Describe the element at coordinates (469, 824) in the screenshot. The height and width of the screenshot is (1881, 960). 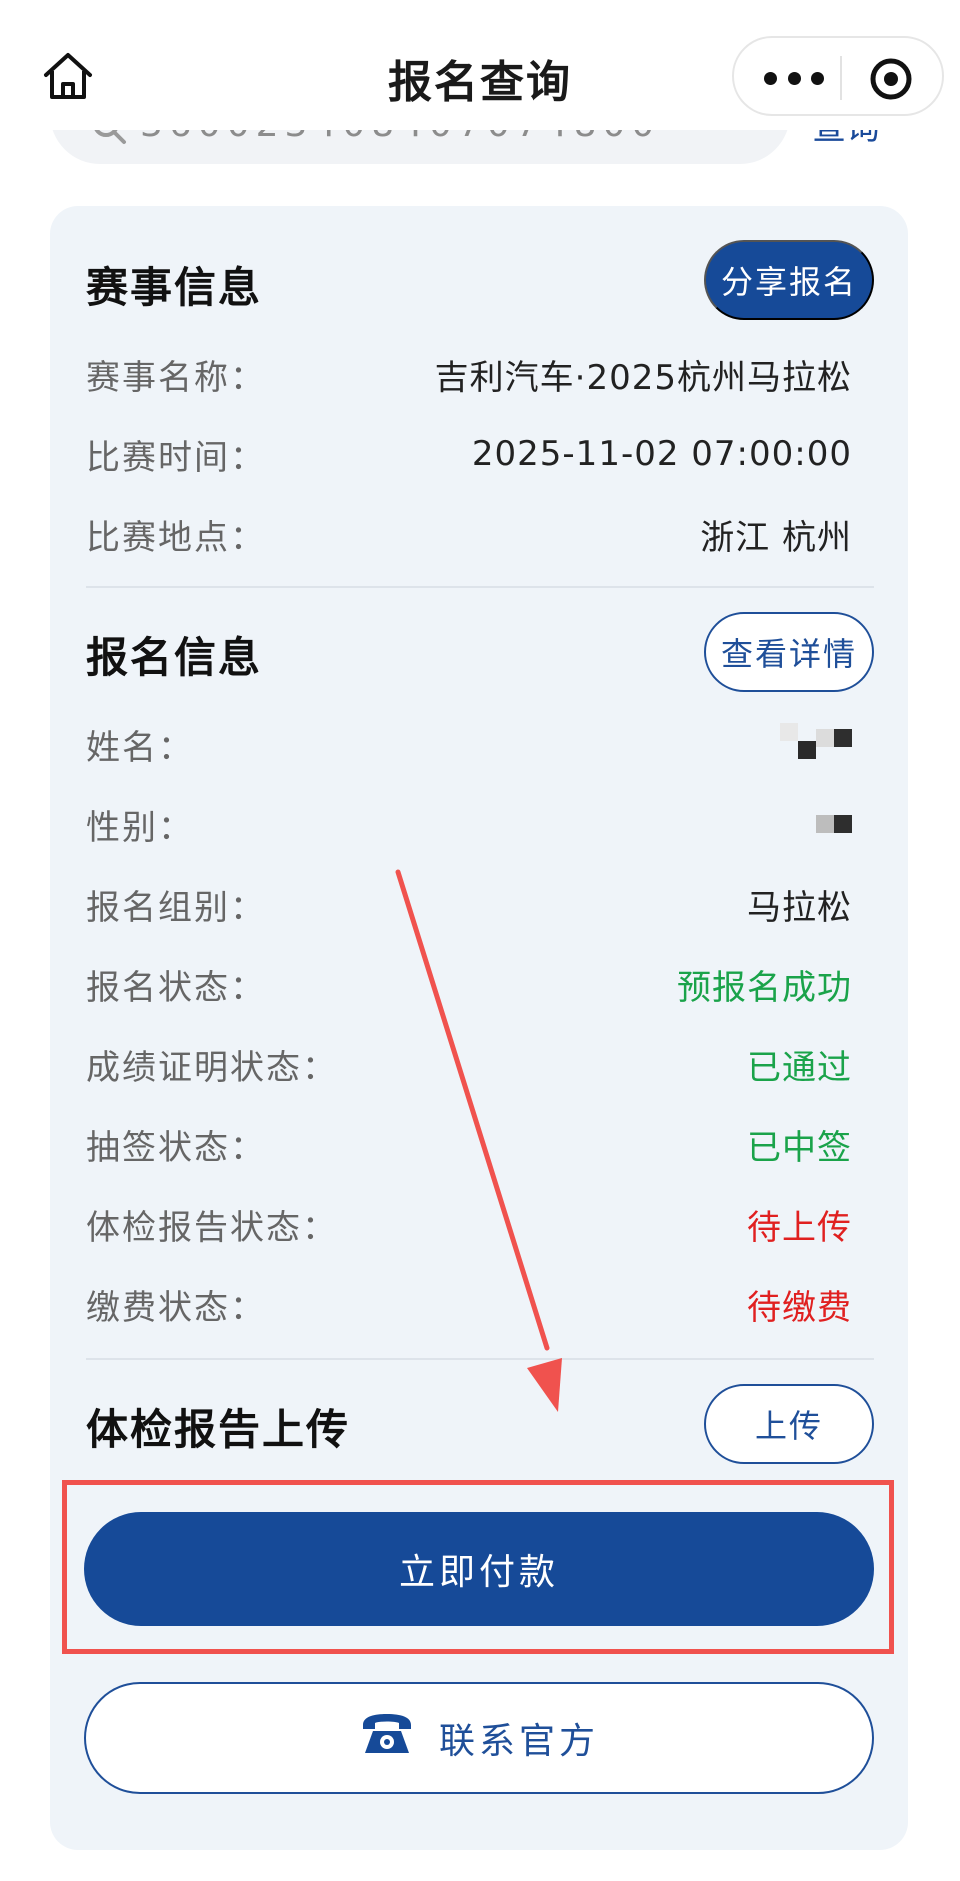
I see `registration-row-gender: 性别：` at that location.